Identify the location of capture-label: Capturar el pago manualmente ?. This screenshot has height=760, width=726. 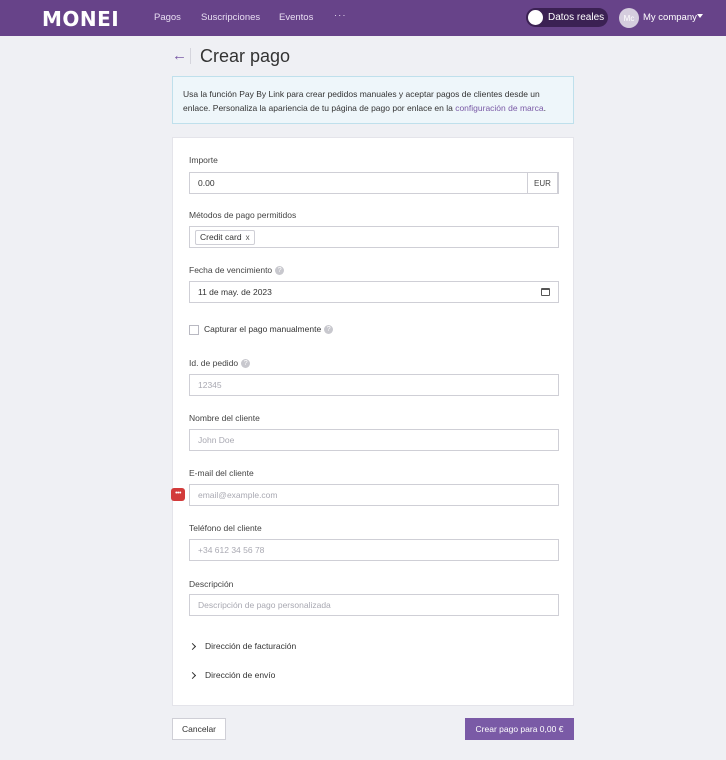
(269, 329).